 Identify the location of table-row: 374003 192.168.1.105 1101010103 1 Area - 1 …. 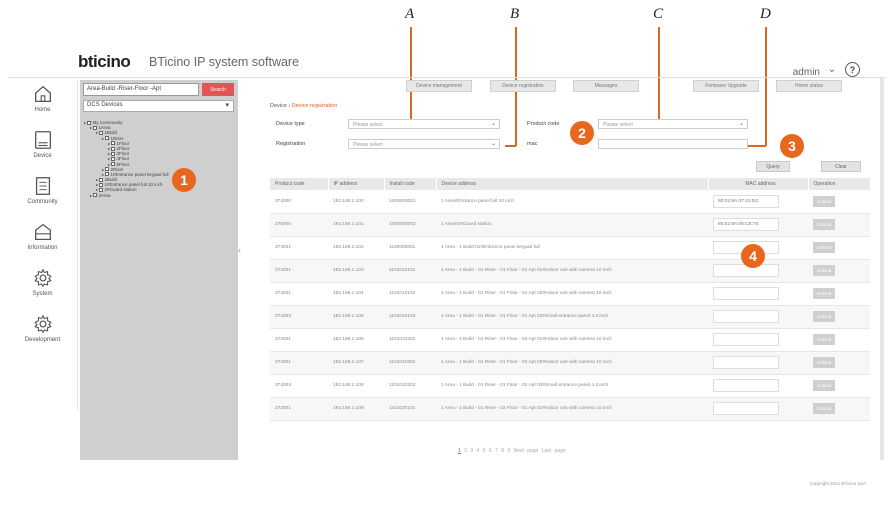
(570, 317).